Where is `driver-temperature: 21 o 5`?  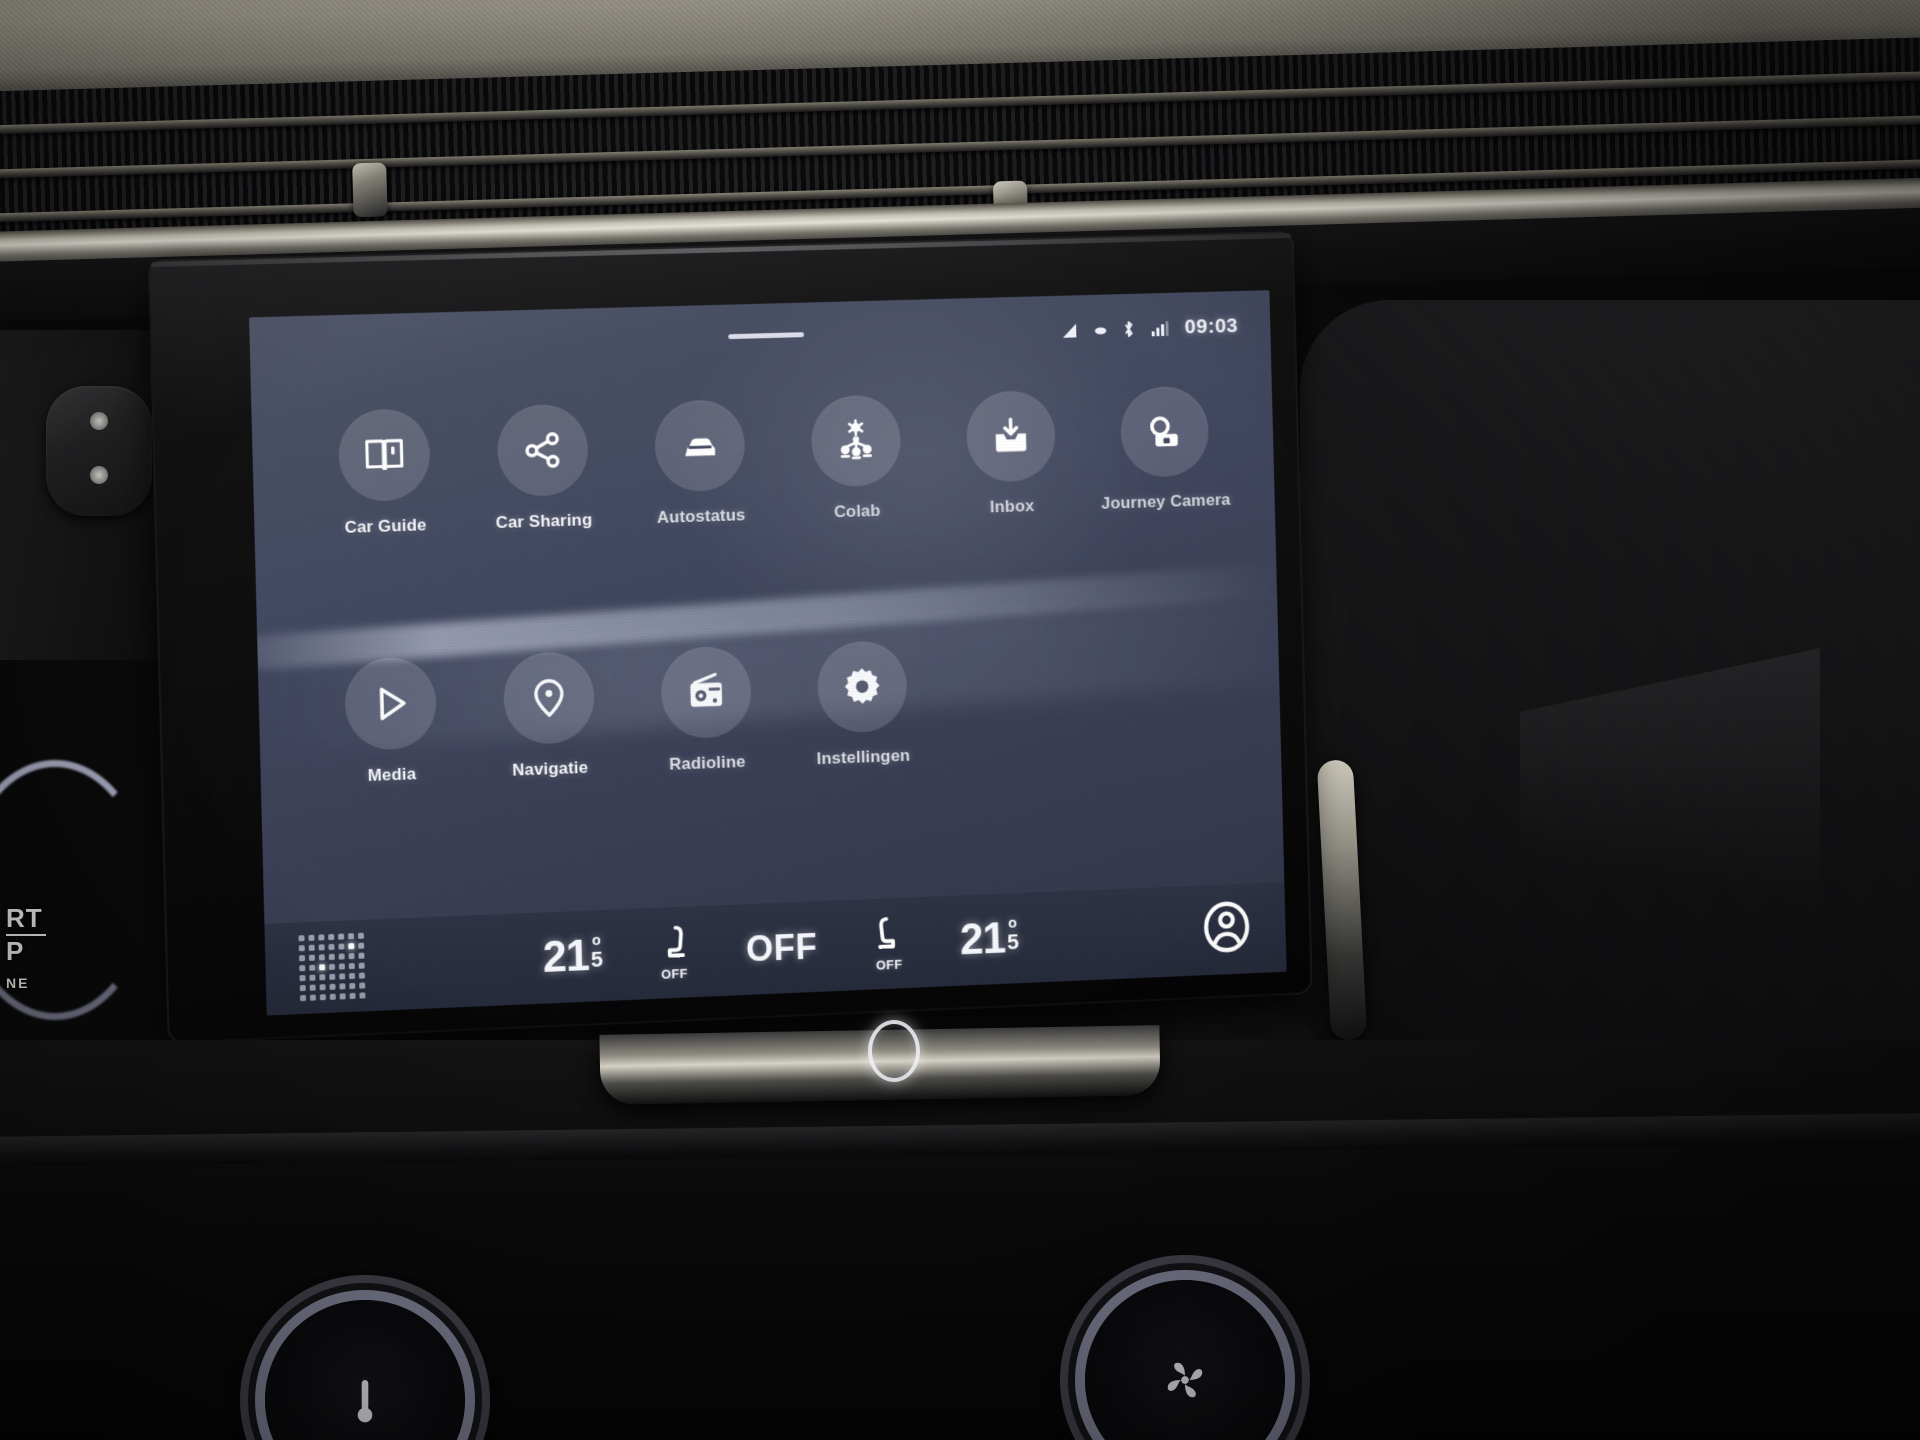 driver-temperature: 21 o 5 is located at coordinates (572, 957).